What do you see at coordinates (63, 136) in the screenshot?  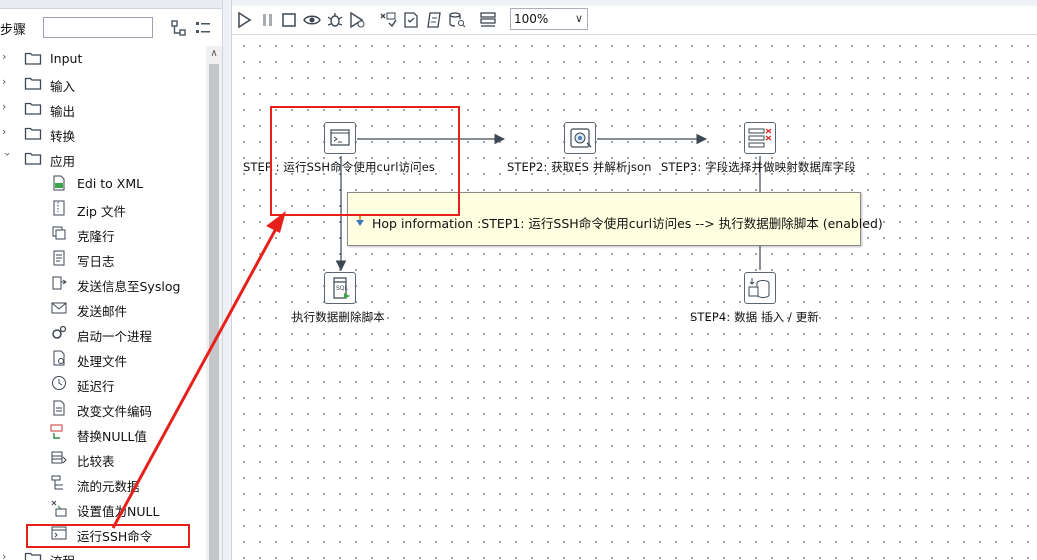 I see `tree-label: 转换` at bounding box center [63, 136].